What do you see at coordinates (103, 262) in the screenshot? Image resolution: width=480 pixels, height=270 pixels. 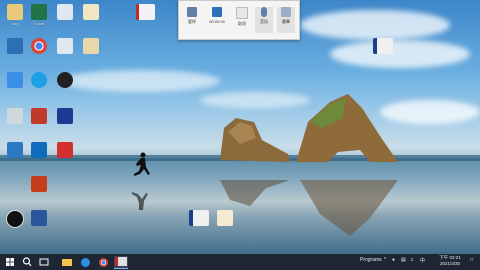 I see `chrome-taskbar-icon` at bounding box center [103, 262].